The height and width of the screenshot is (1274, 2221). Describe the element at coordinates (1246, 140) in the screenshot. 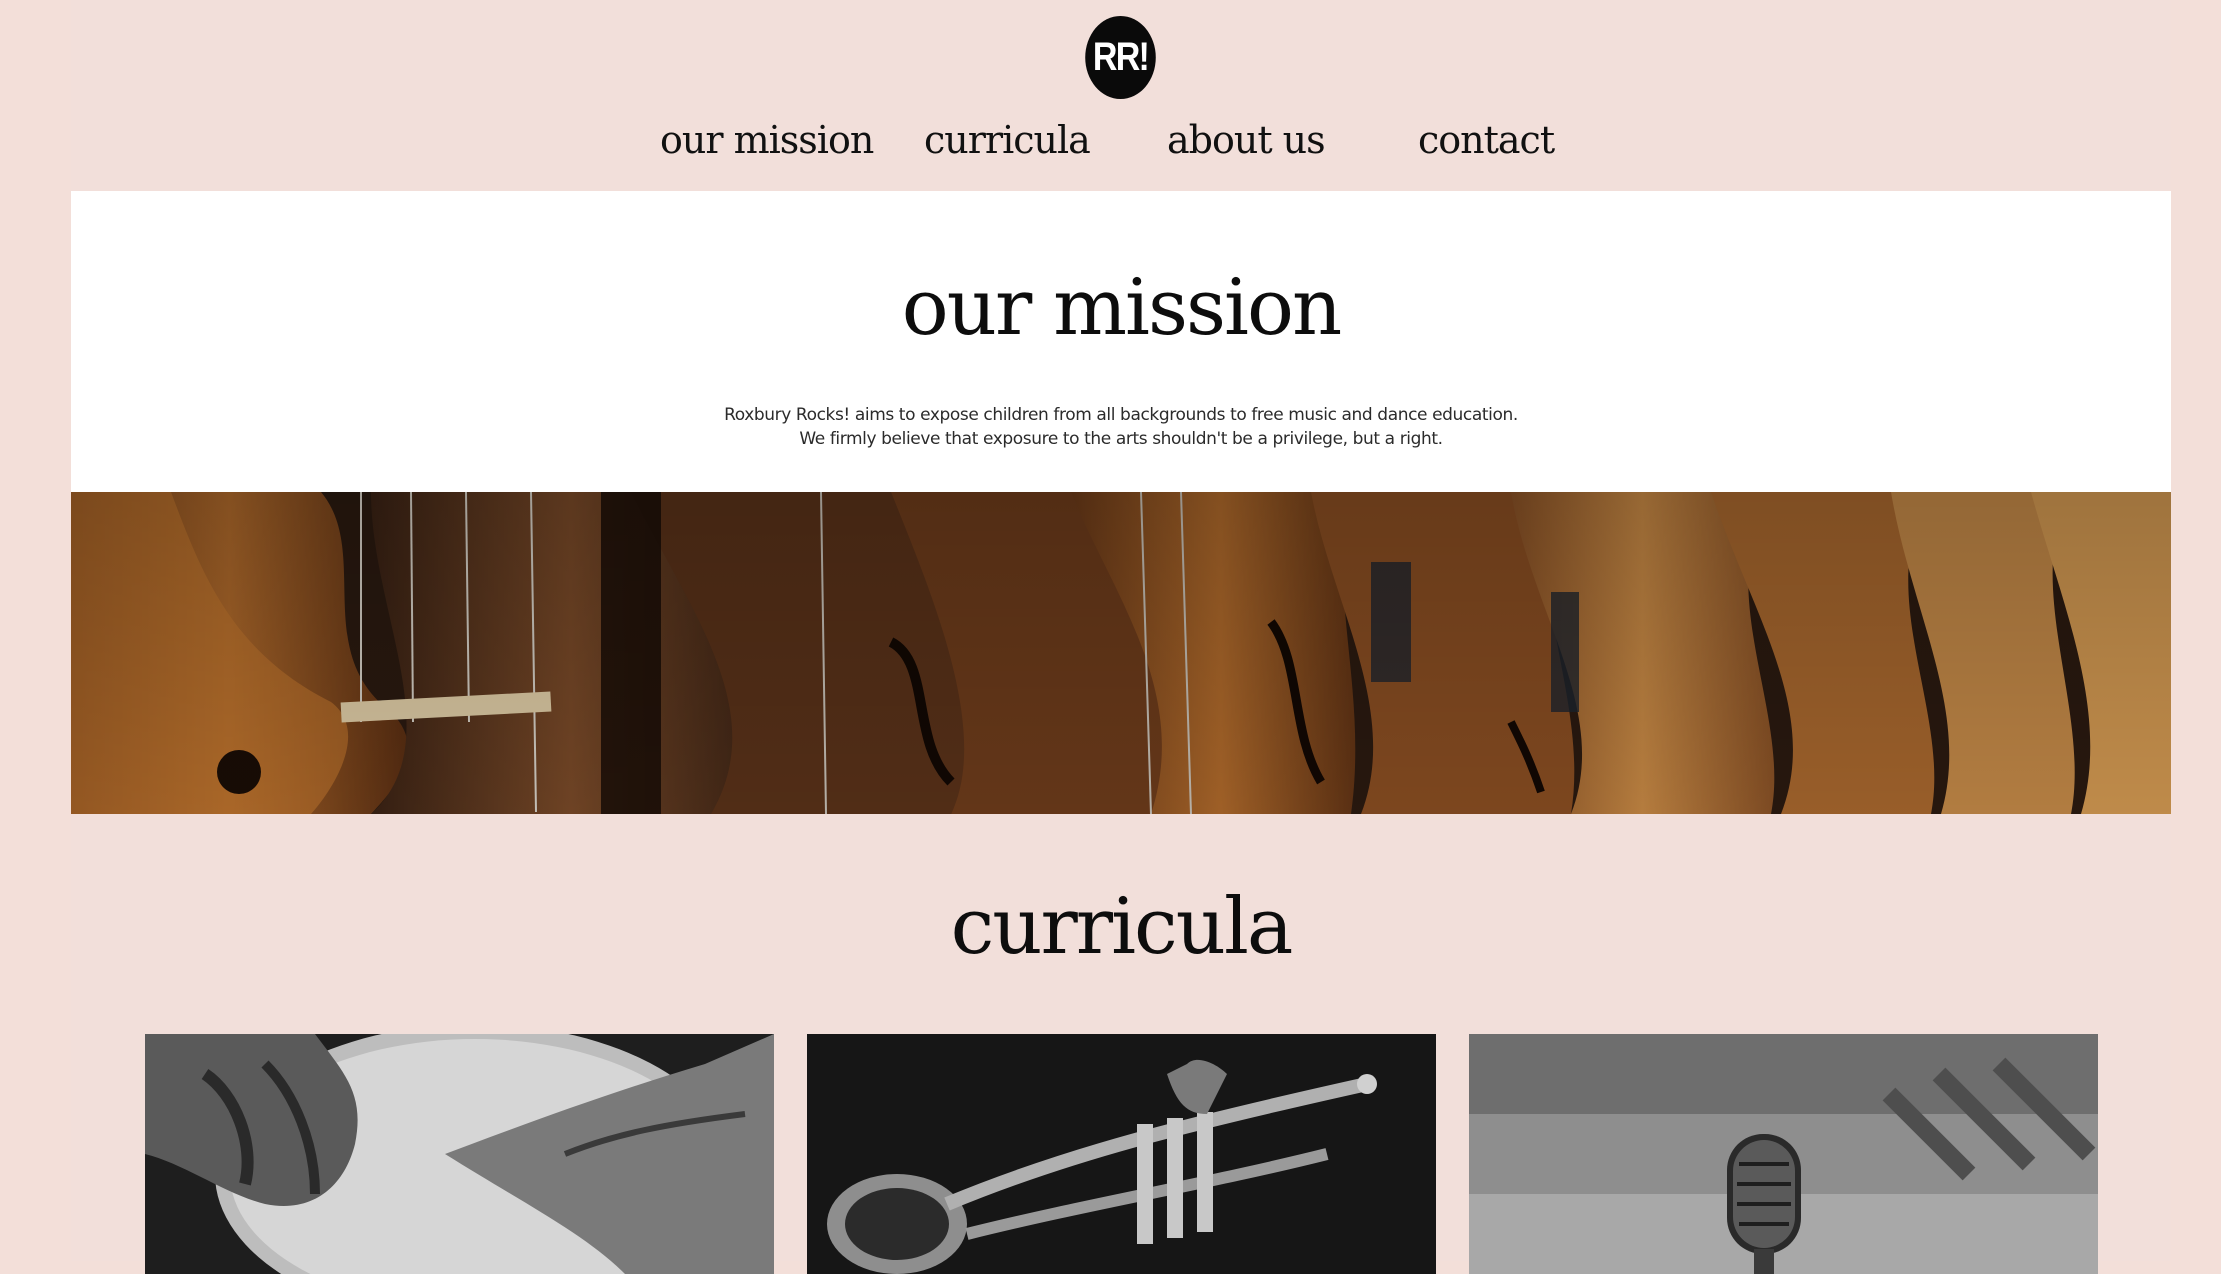

I see `nav-about-us: about us` at that location.